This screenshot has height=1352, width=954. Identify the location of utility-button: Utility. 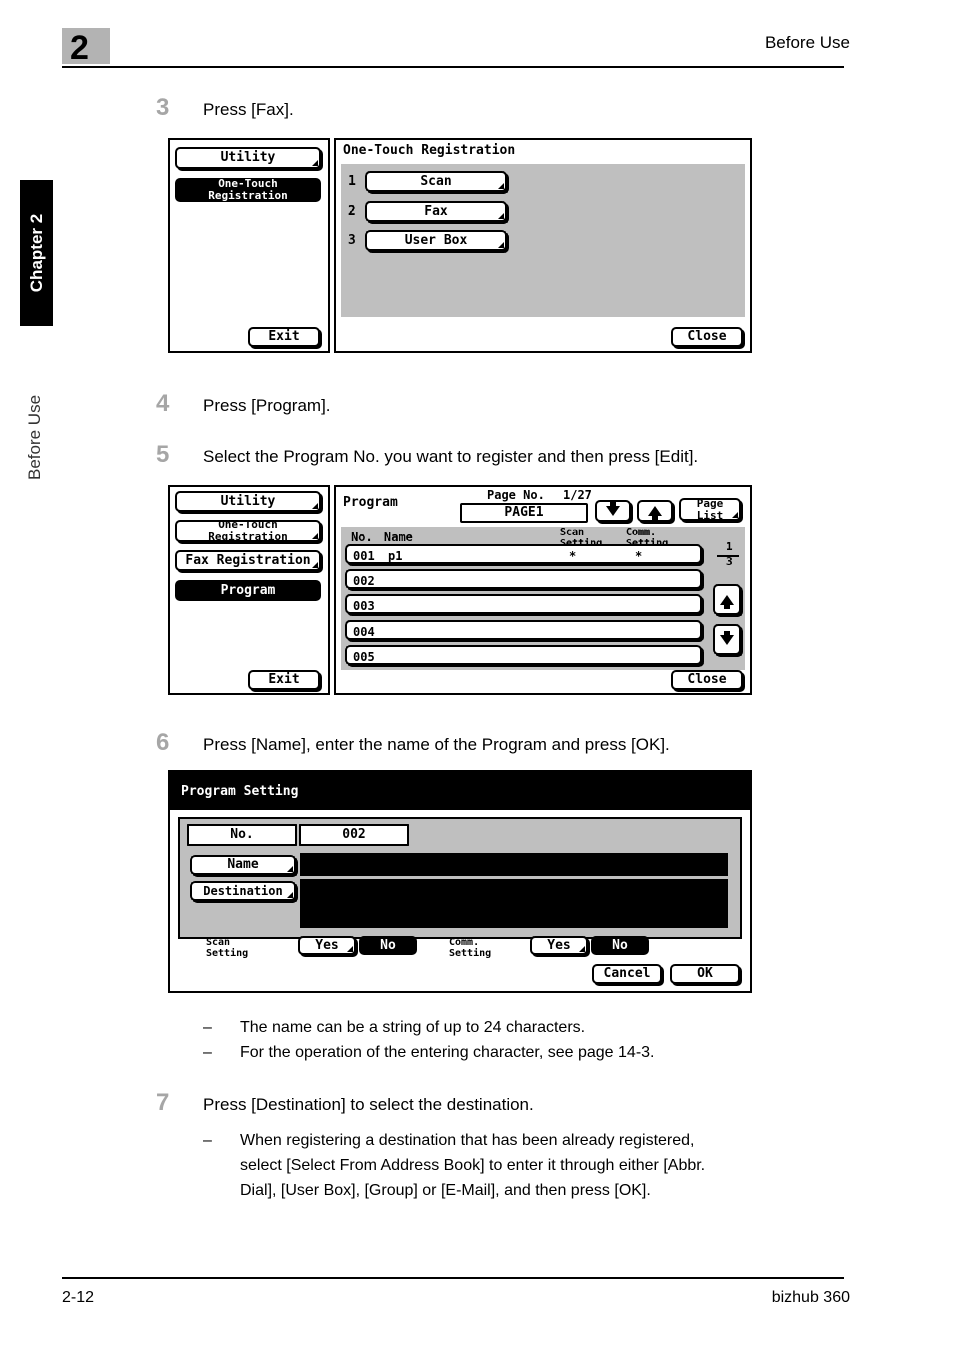
(248, 158).